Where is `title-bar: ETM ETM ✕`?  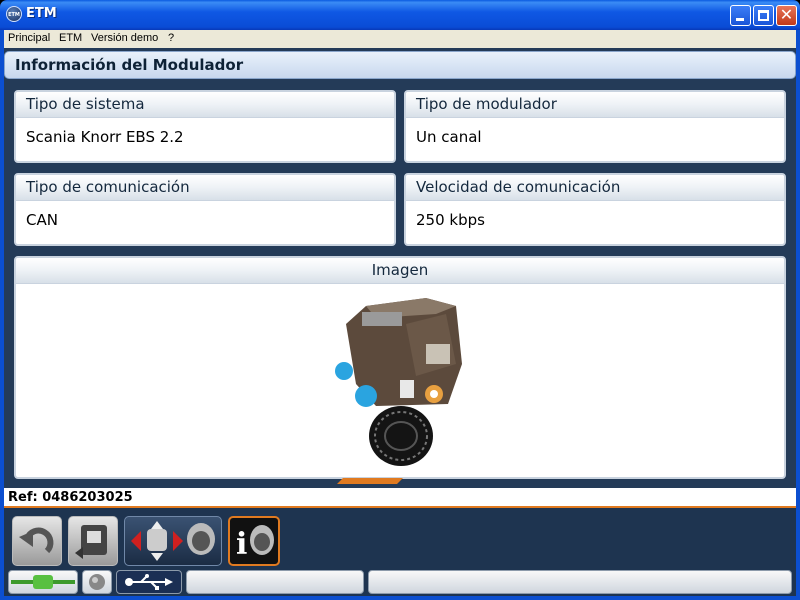
title-bar: ETM ETM ✕ is located at coordinates (400, 15).